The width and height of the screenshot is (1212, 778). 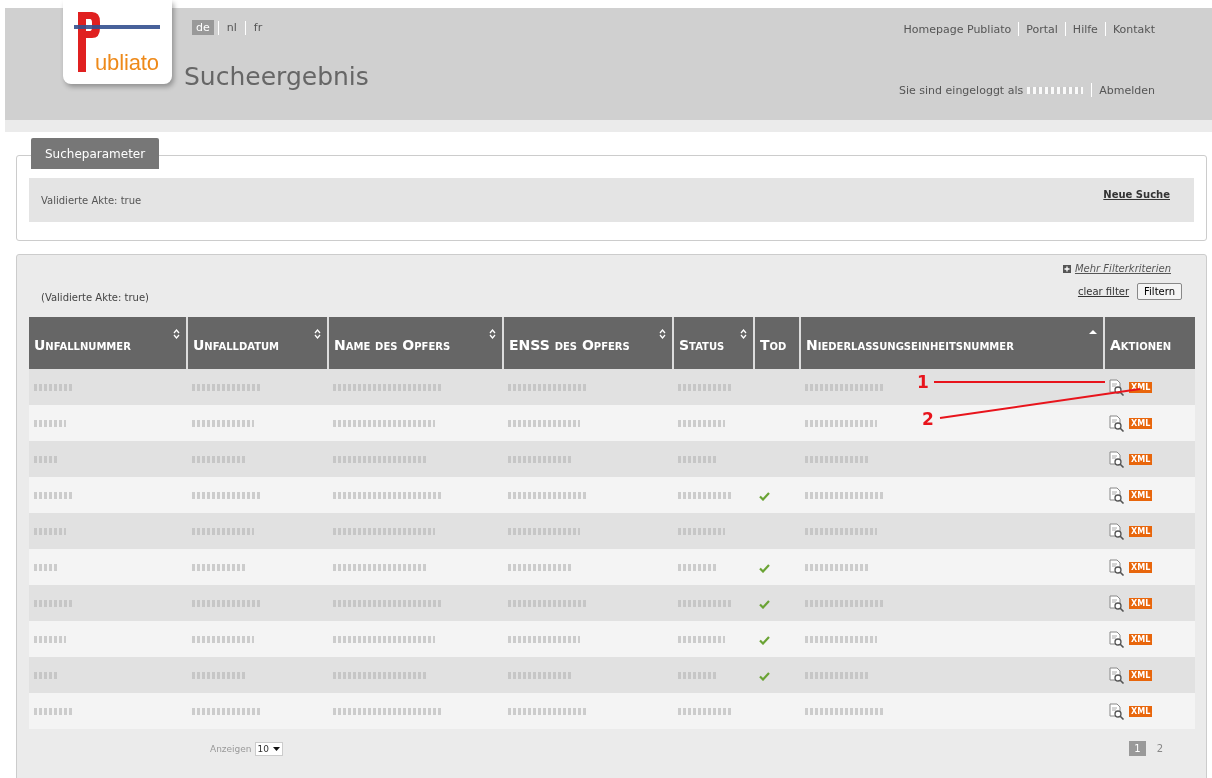 I want to click on dropdown-caret-icon, so click(x=277, y=748).